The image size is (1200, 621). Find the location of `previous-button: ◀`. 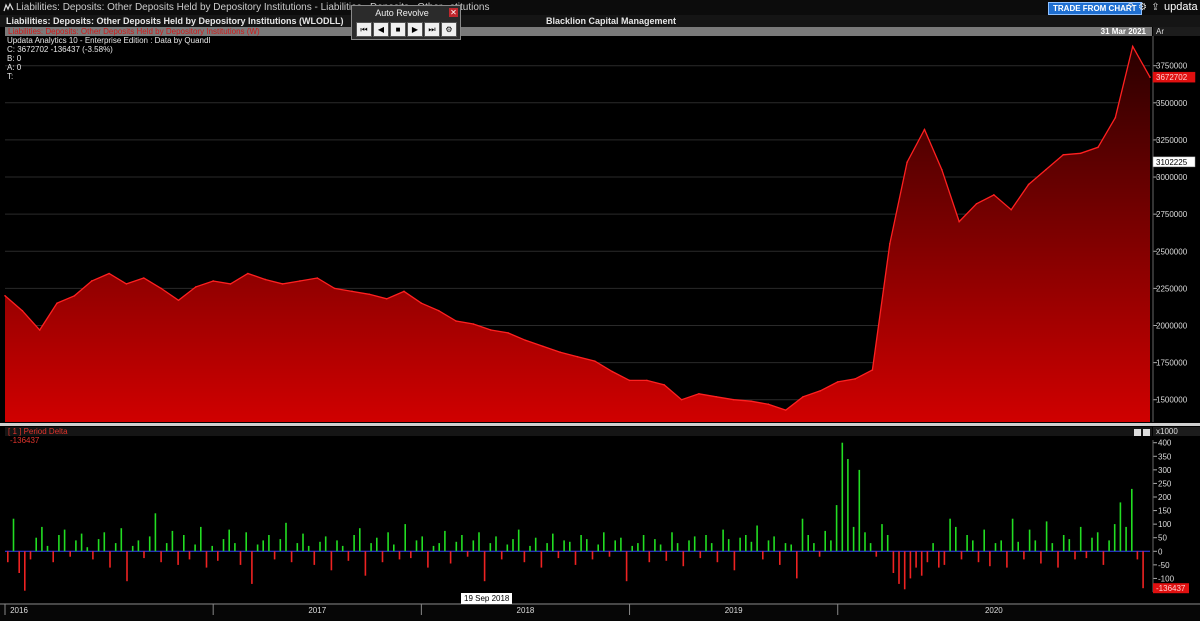

previous-button: ◀ is located at coordinates (381, 29).